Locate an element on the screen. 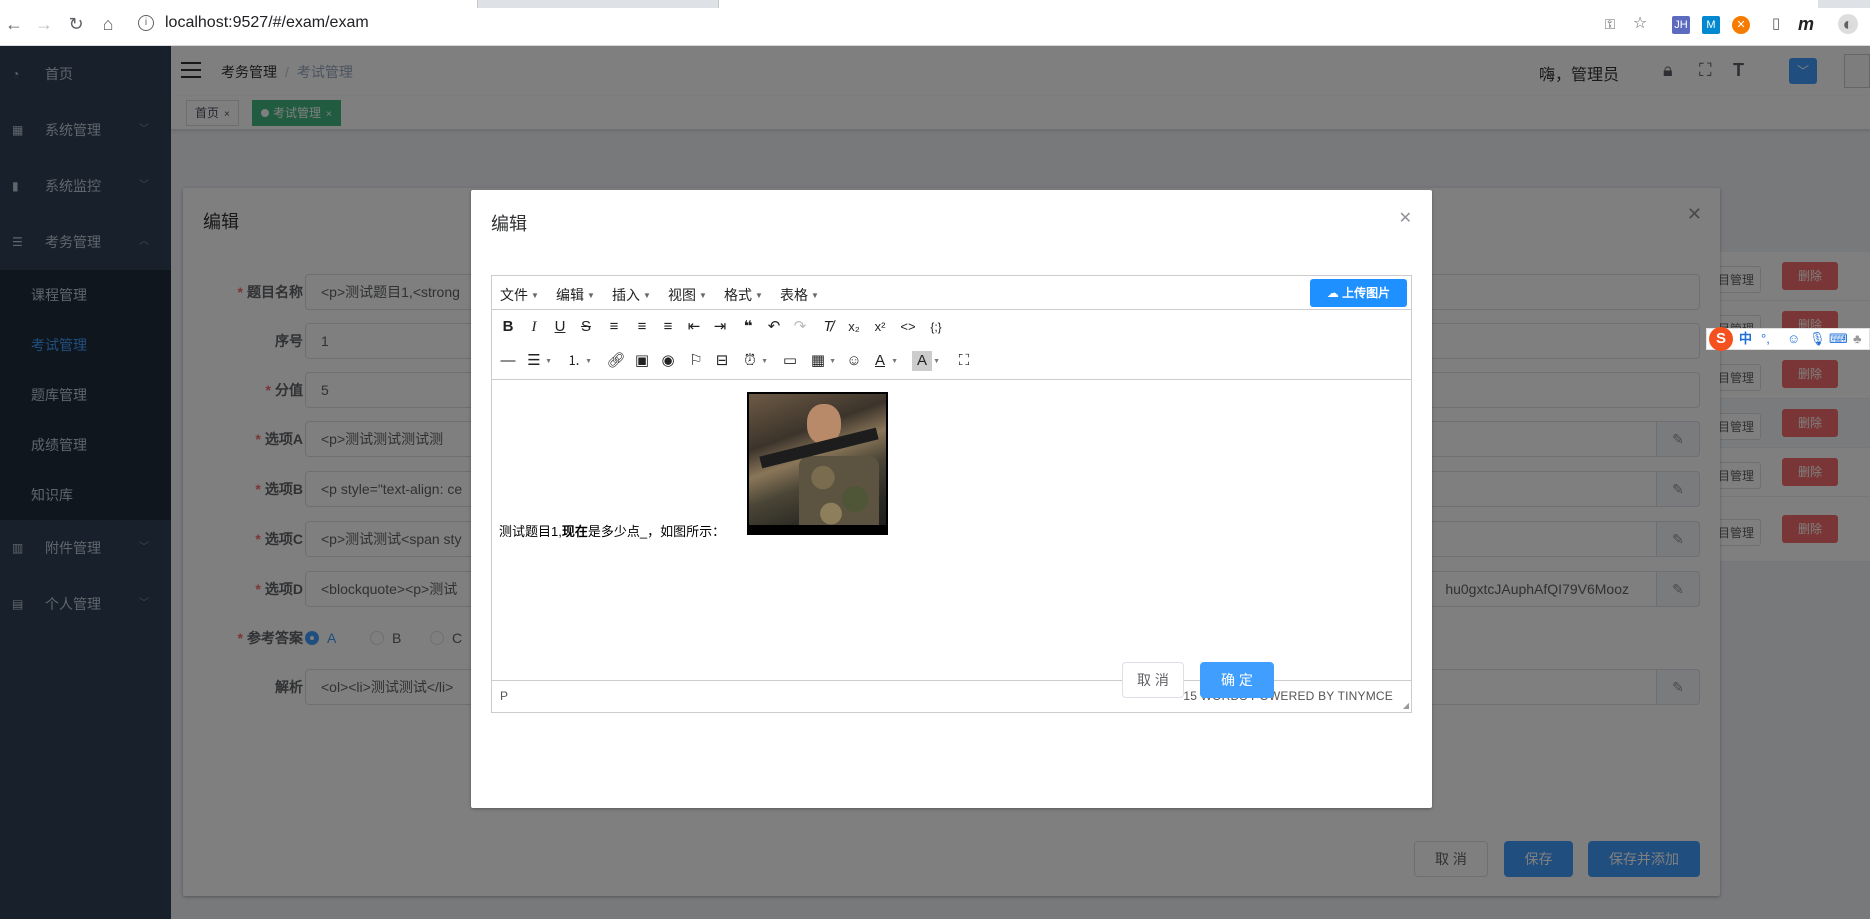  menu-edit: 编辑 ▼ is located at coordinates (575, 295).